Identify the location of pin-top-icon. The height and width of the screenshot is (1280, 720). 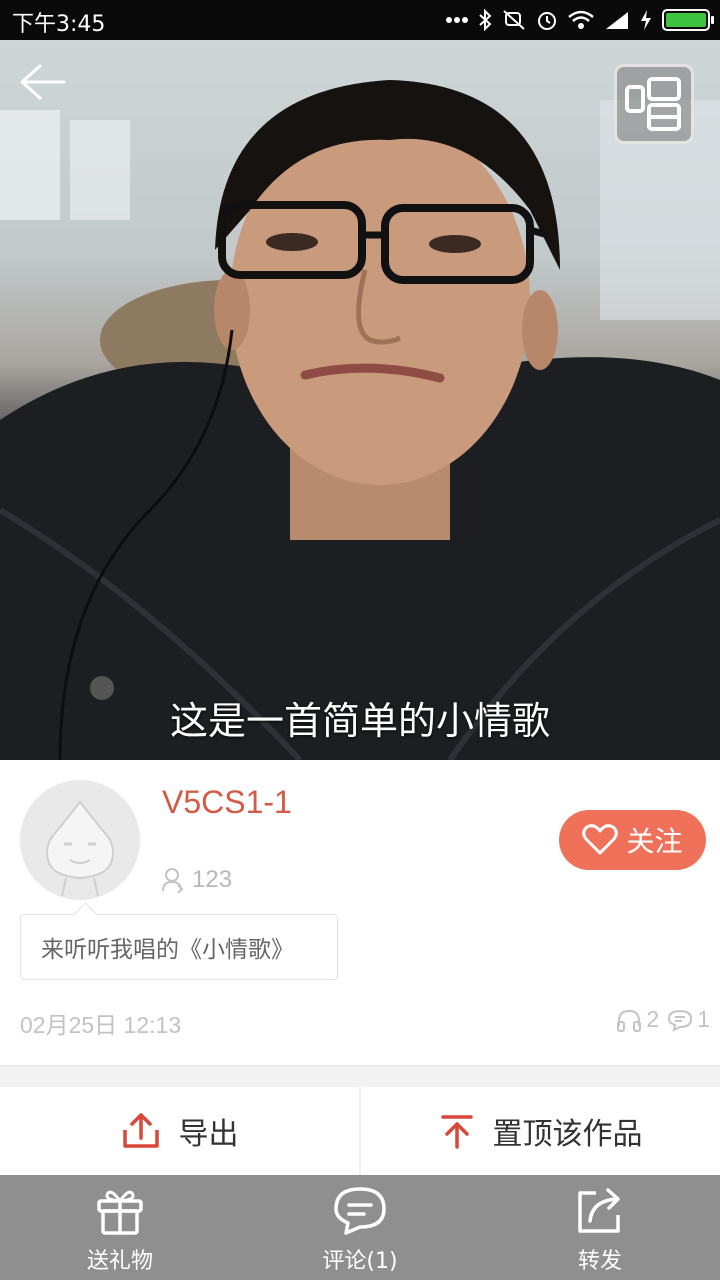
(456, 1132).